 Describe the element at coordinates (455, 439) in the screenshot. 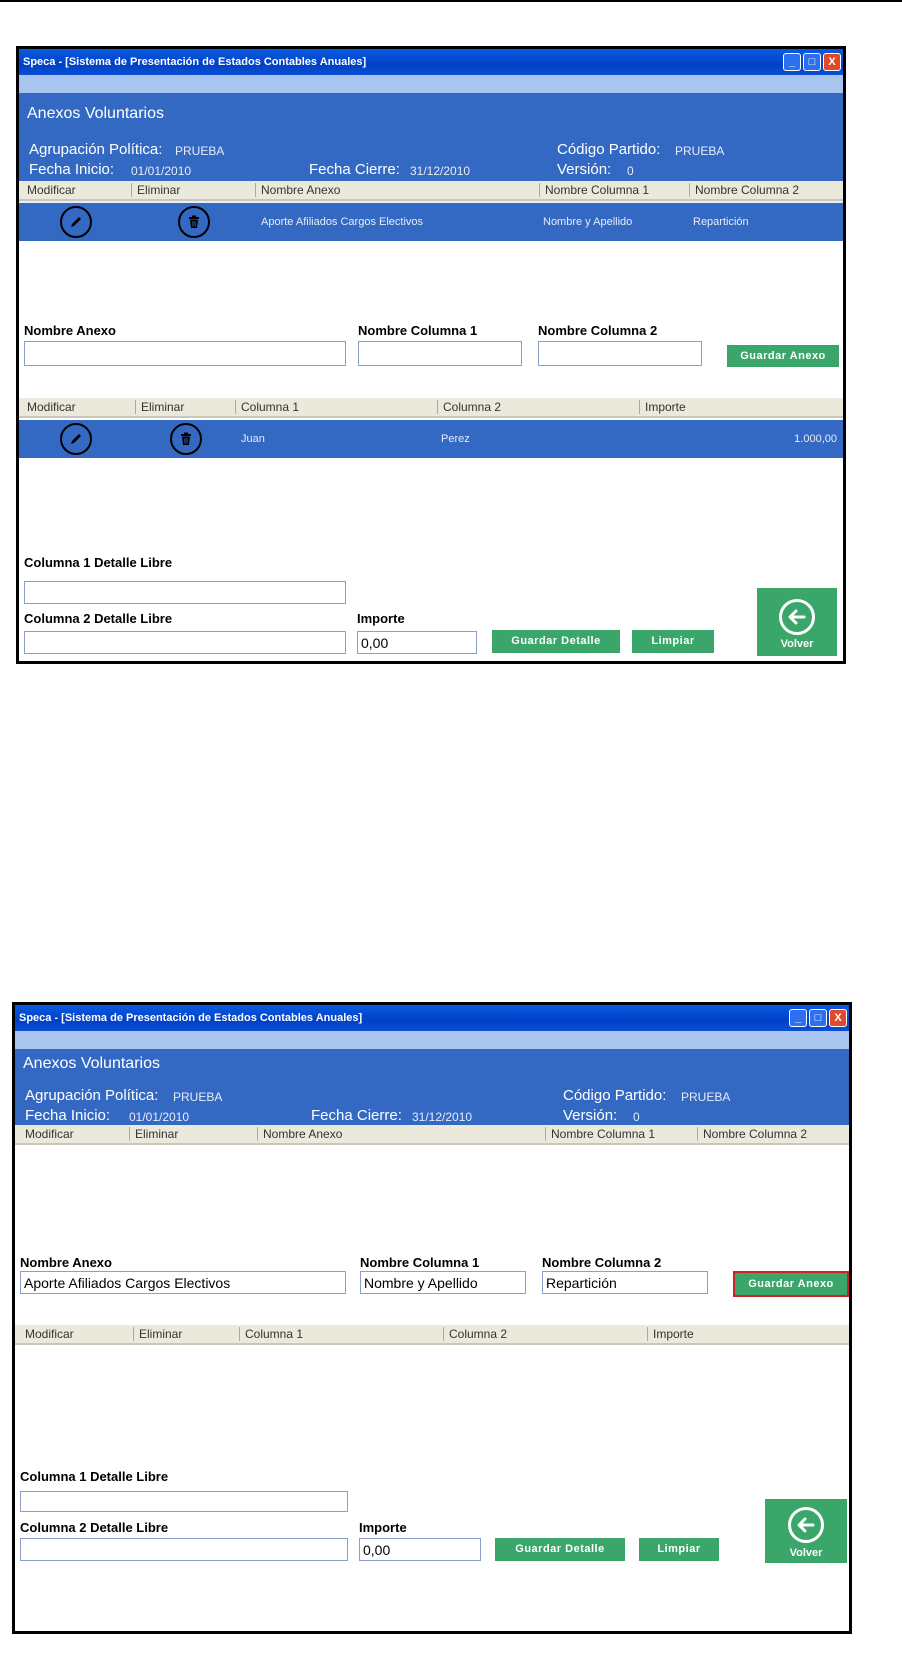

I see `row-columna-2: Perez` at that location.